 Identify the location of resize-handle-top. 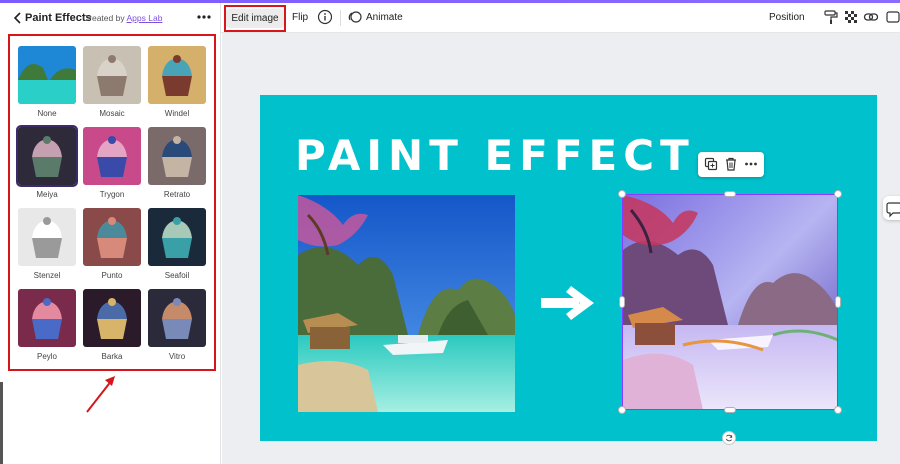
(730, 194).